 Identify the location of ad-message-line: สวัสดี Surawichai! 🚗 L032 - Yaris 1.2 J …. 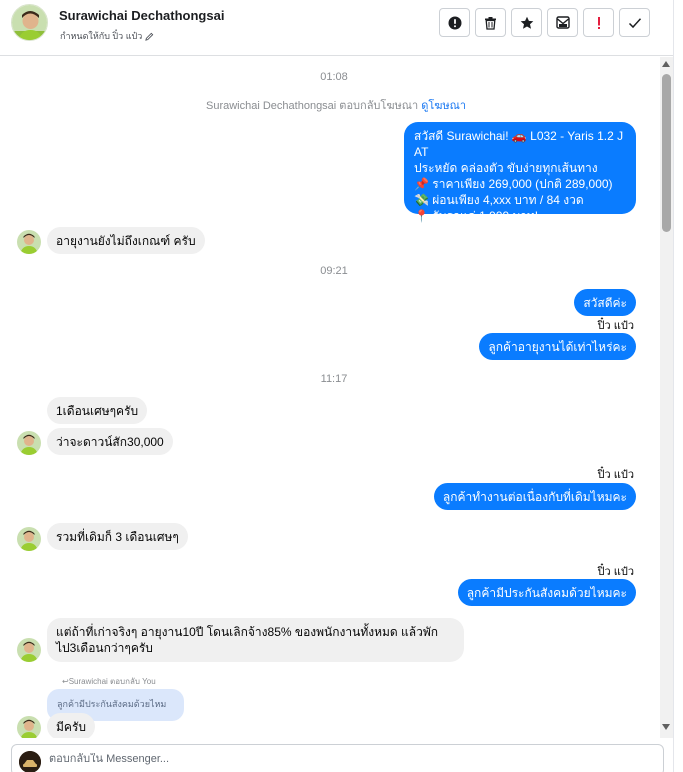
(519, 144).